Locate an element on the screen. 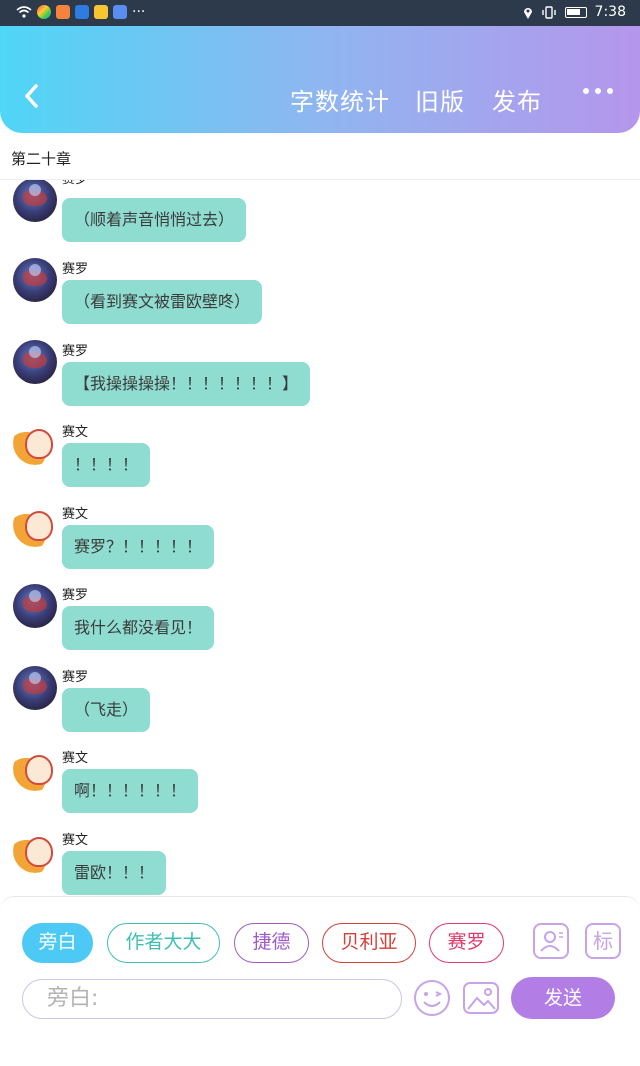 This screenshot has height=1066, width=640. message-bubble: 赛罗？！！！！！ is located at coordinates (138, 547).